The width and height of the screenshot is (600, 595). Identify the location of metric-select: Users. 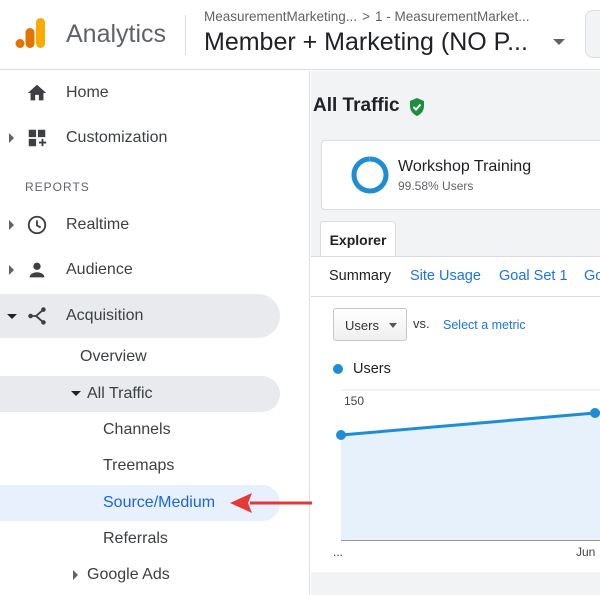
(370, 324).